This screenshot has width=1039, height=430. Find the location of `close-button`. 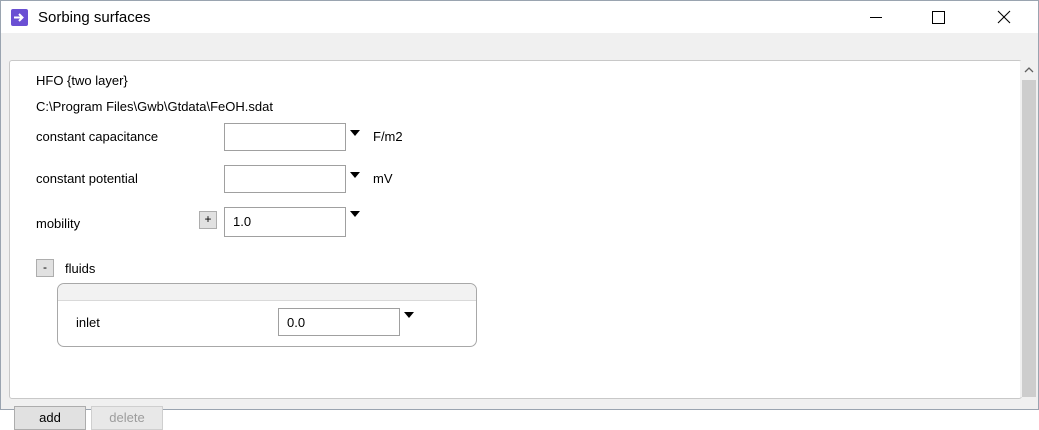

close-button is located at coordinates (1004, 17).